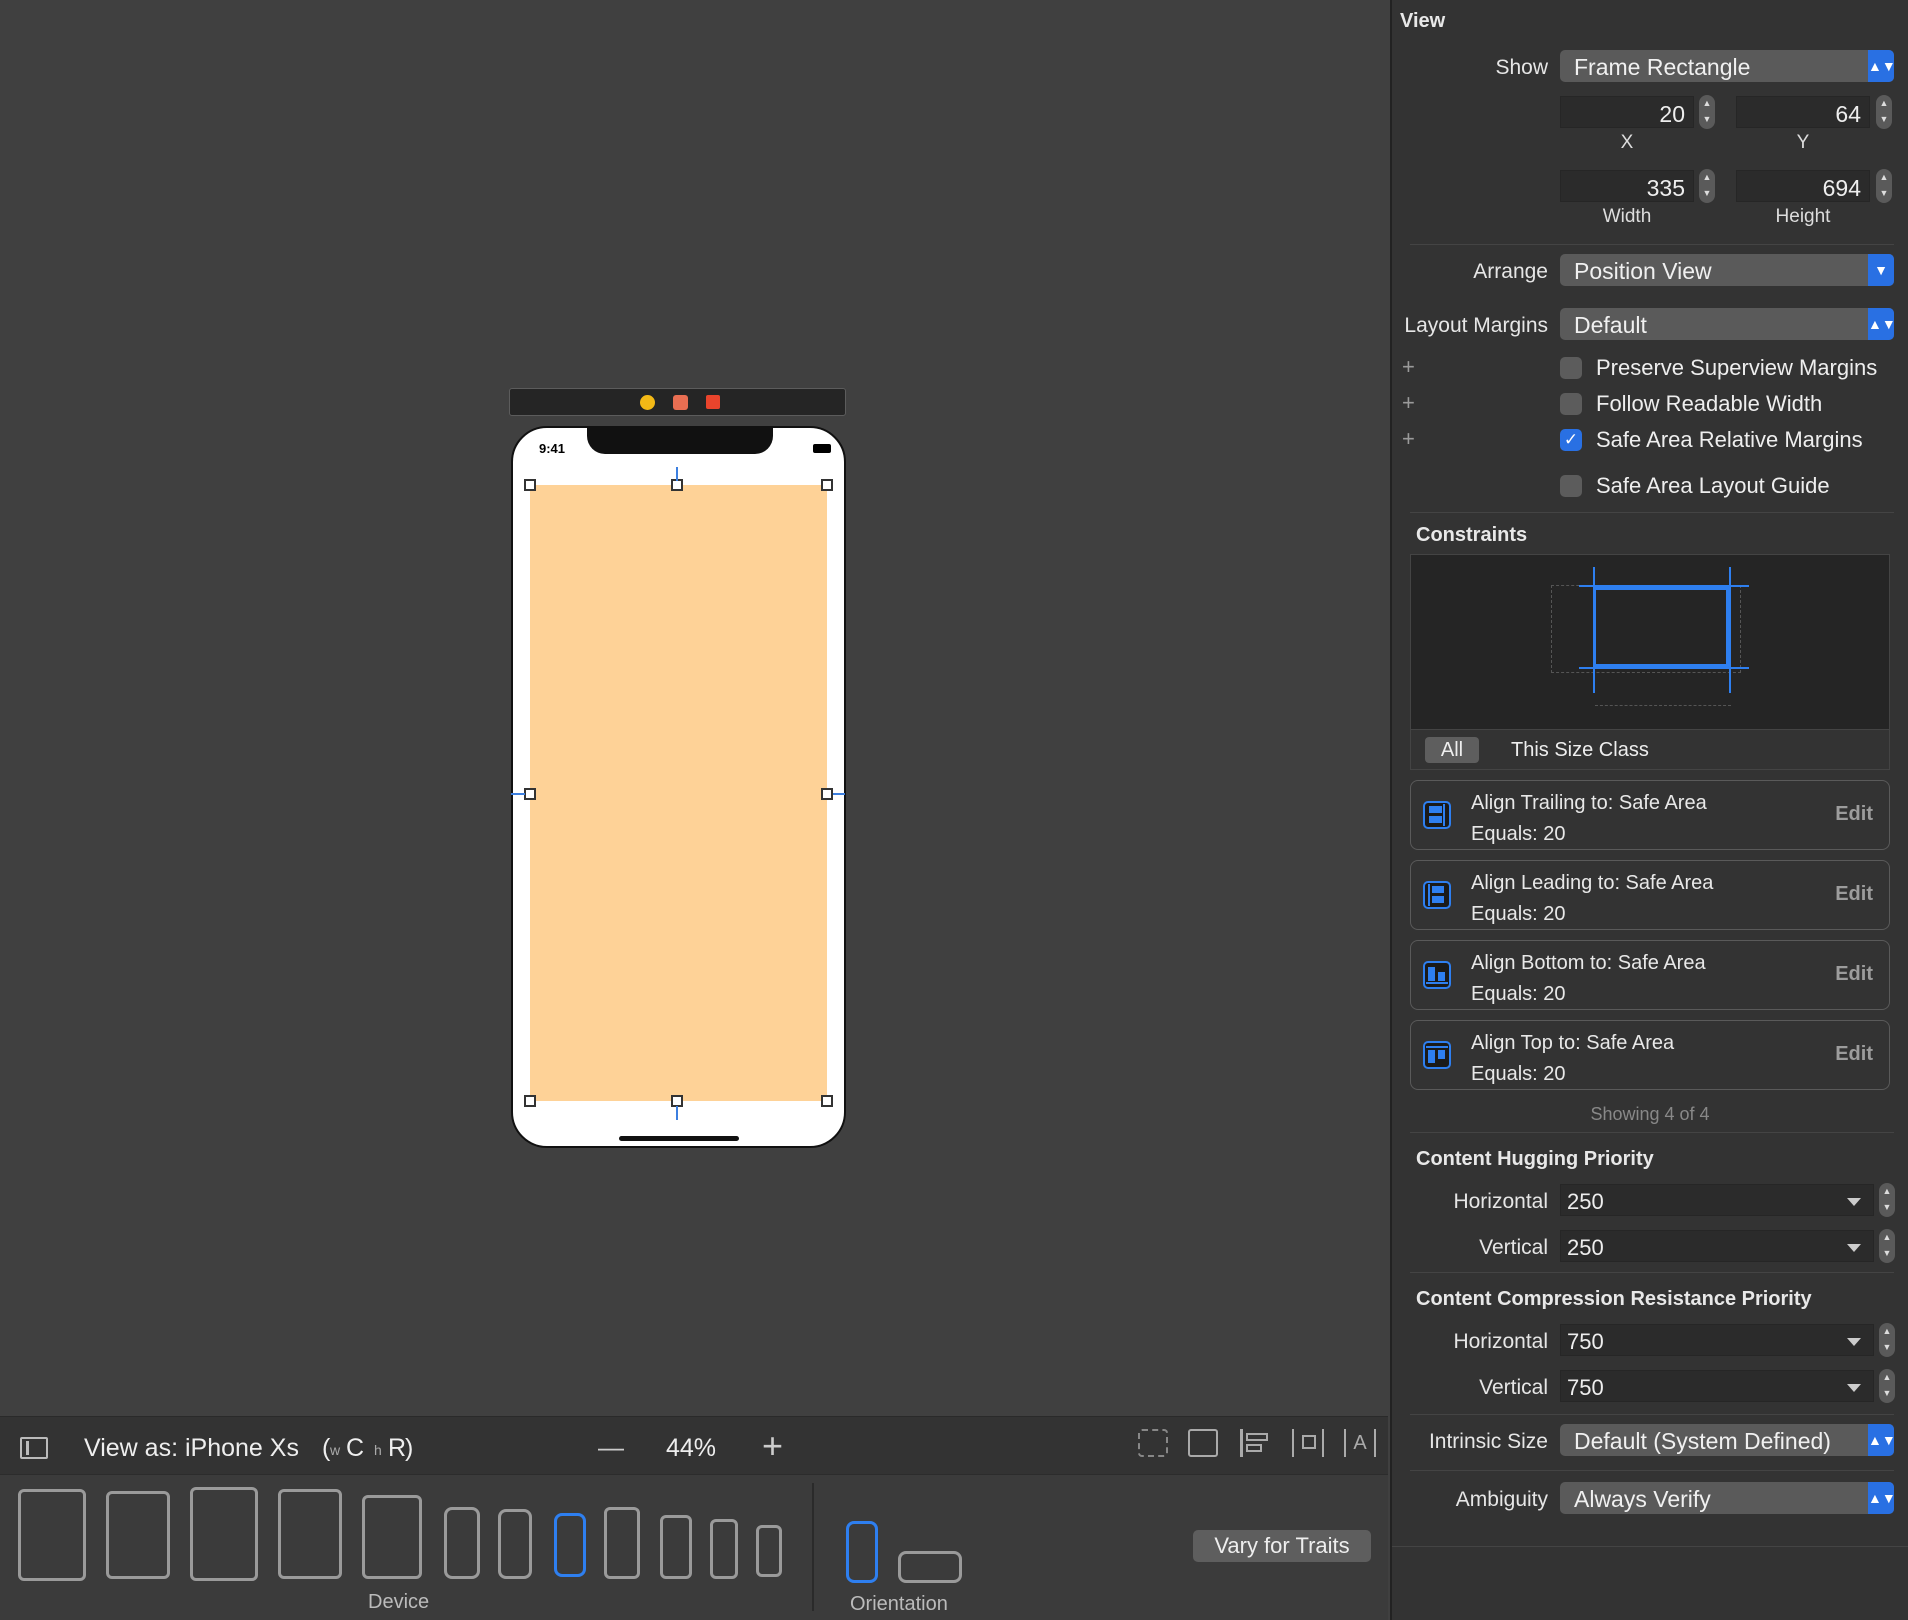 This screenshot has width=1908, height=1620. I want to click on constraints-diagram, so click(1650, 642).